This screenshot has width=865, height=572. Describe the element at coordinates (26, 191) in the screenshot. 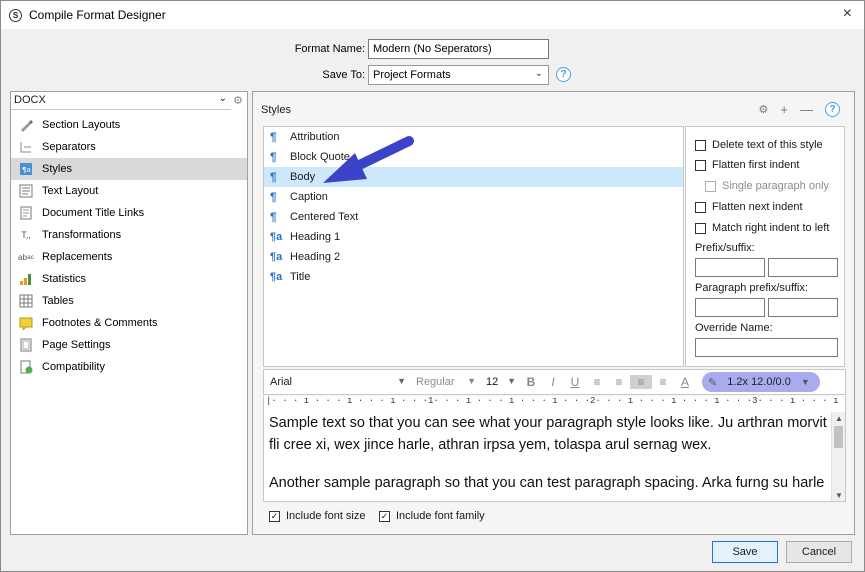

I see `text-layout-icon` at that location.